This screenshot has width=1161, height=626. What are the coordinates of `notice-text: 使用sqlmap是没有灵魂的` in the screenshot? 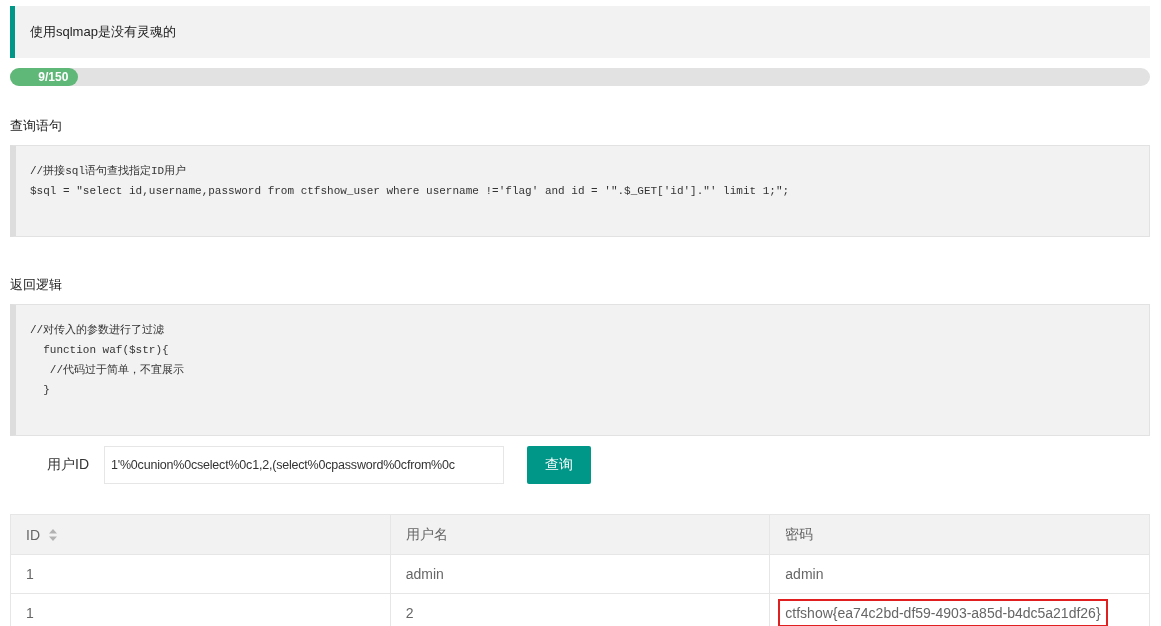 It's located at (103, 32).